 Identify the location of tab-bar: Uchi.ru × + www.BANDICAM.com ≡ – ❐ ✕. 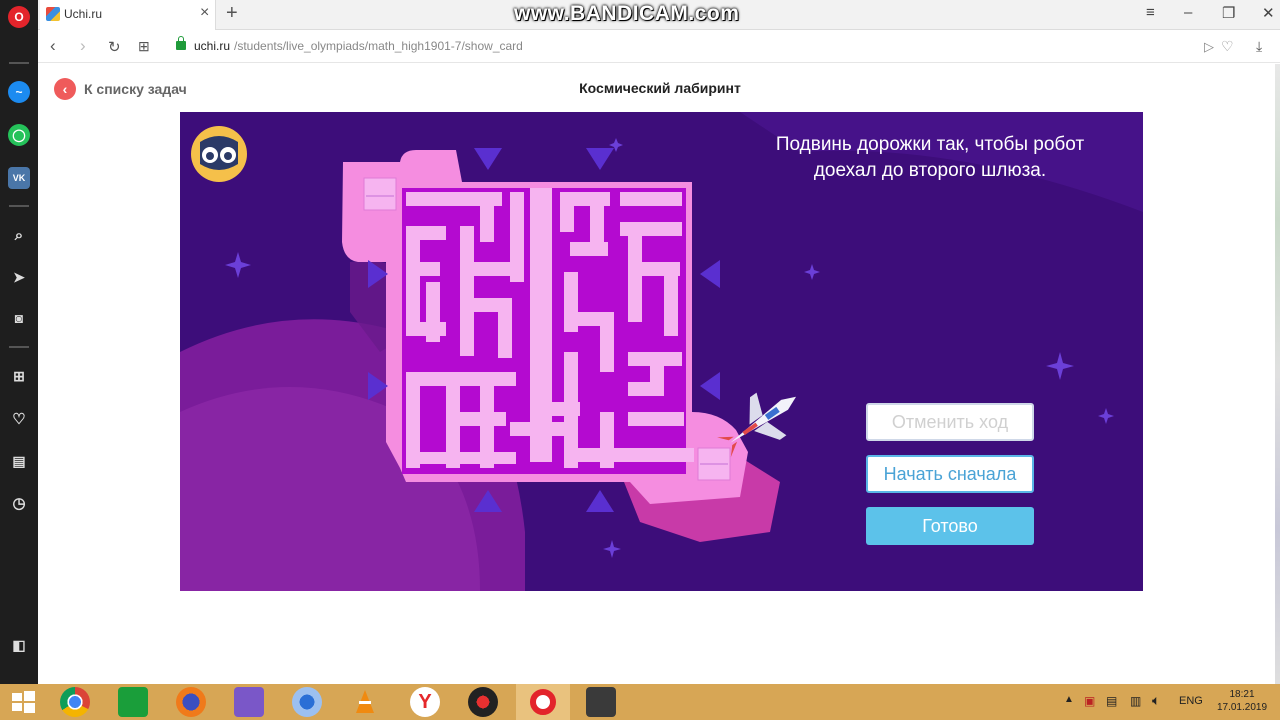
(659, 15).